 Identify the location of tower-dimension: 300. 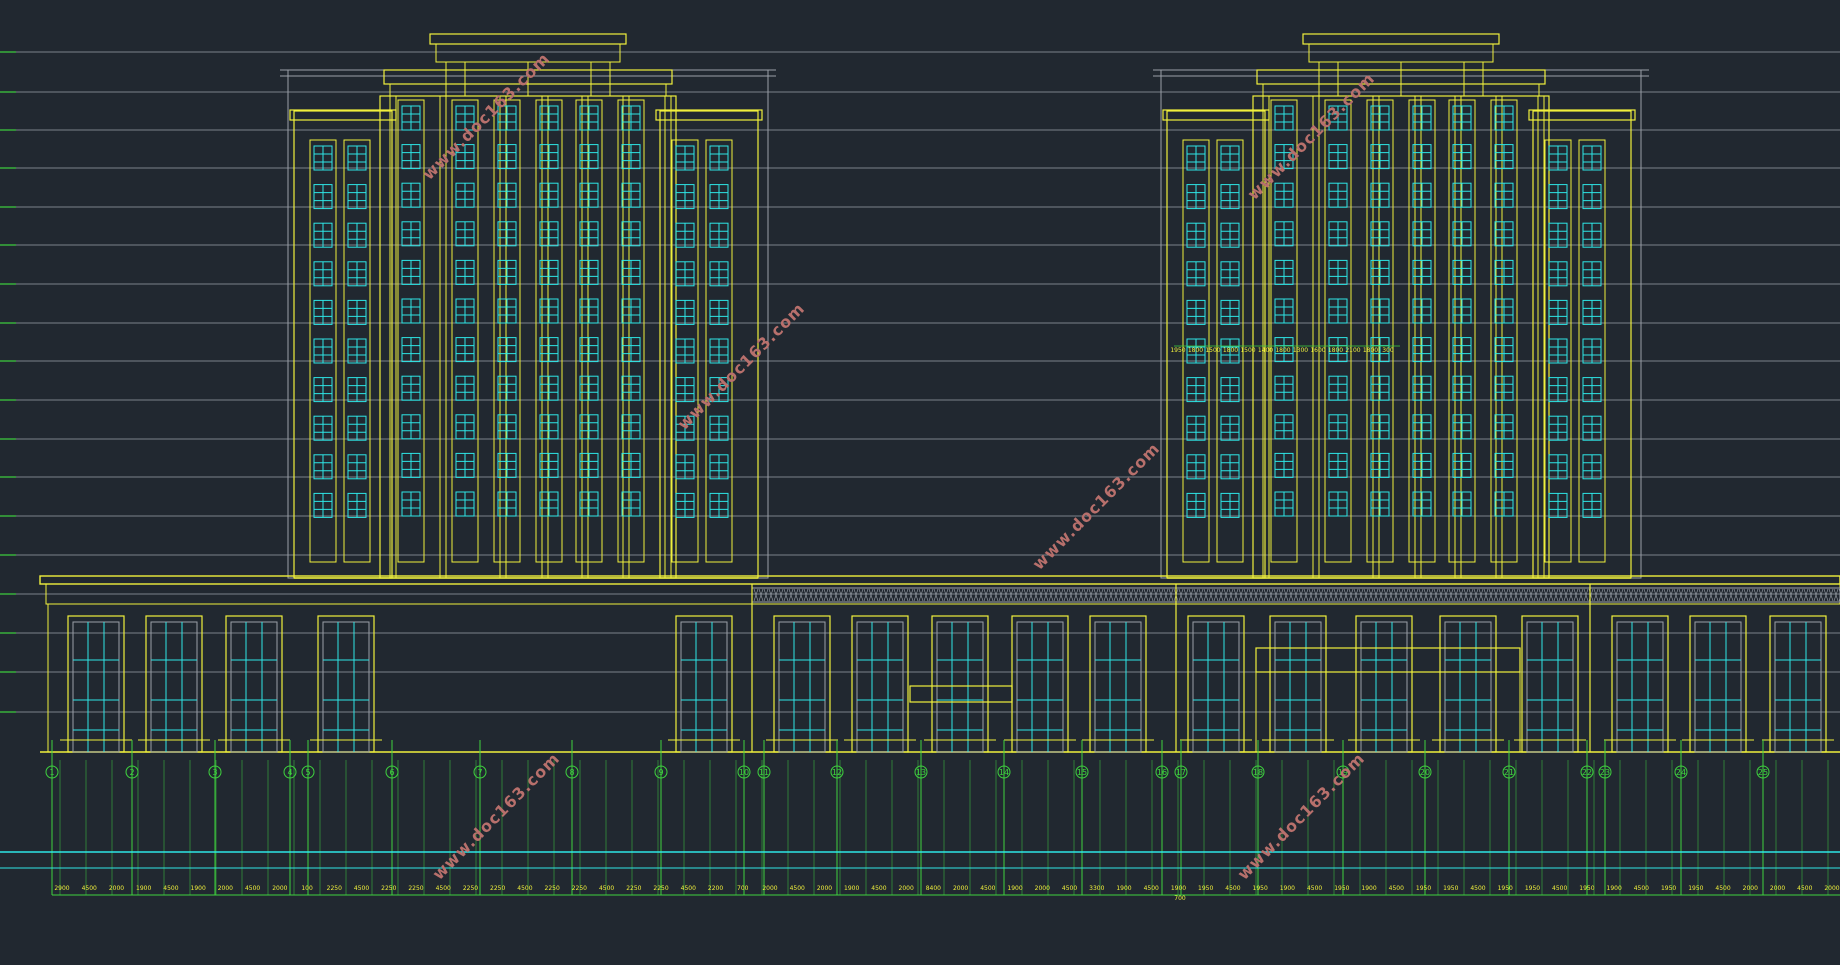
(1388, 350).